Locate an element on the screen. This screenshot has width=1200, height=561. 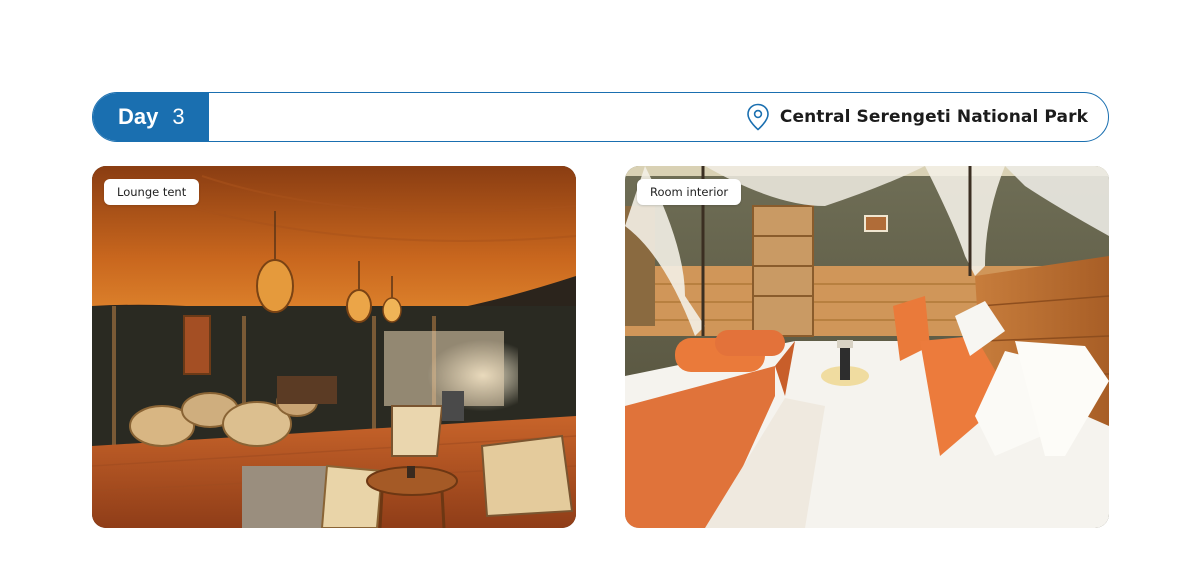
day-label: Day is located at coordinates (138, 116).